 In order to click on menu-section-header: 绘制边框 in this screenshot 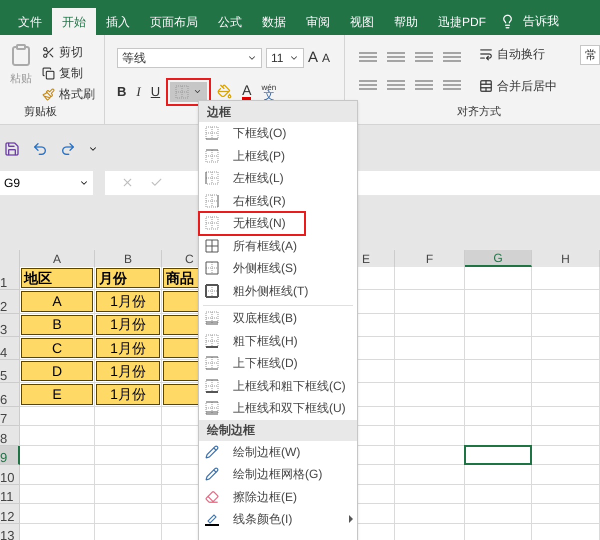, I will do `click(278, 430)`.